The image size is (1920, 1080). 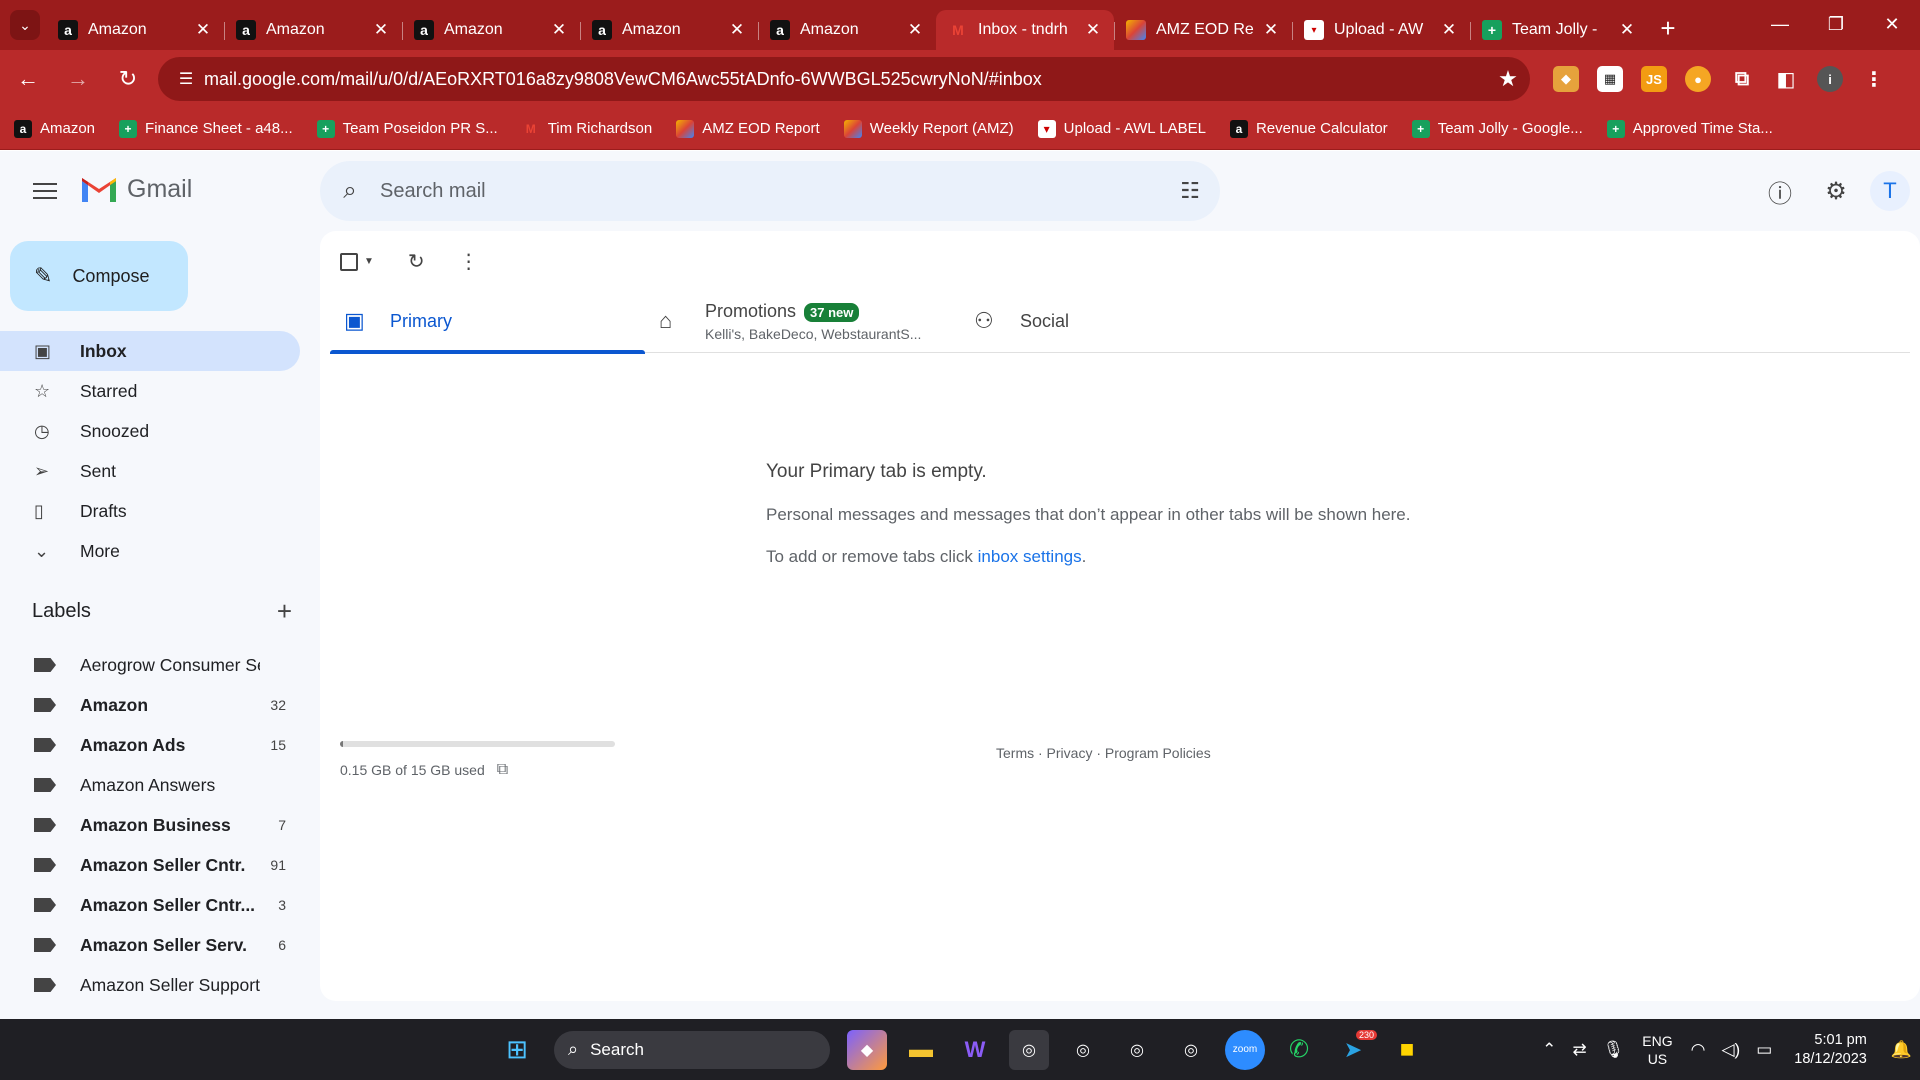 What do you see at coordinates (1830, 79) in the screenshot?
I see `profile-icon: i` at bounding box center [1830, 79].